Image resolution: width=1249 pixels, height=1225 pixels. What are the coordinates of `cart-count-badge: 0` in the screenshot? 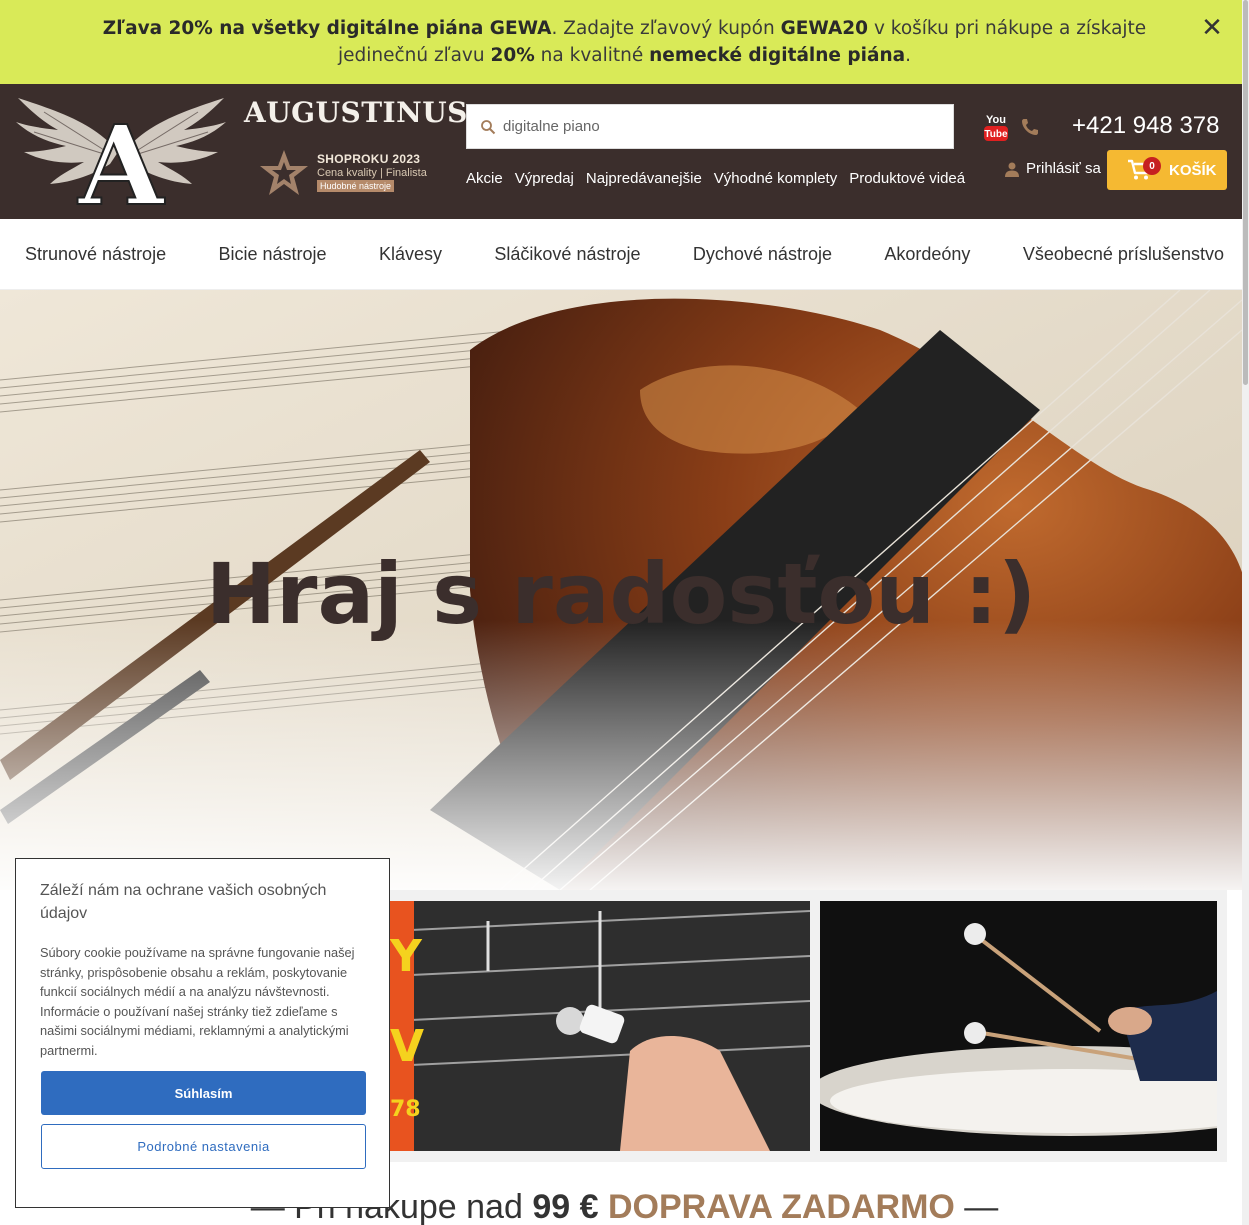 It's located at (1152, 166).